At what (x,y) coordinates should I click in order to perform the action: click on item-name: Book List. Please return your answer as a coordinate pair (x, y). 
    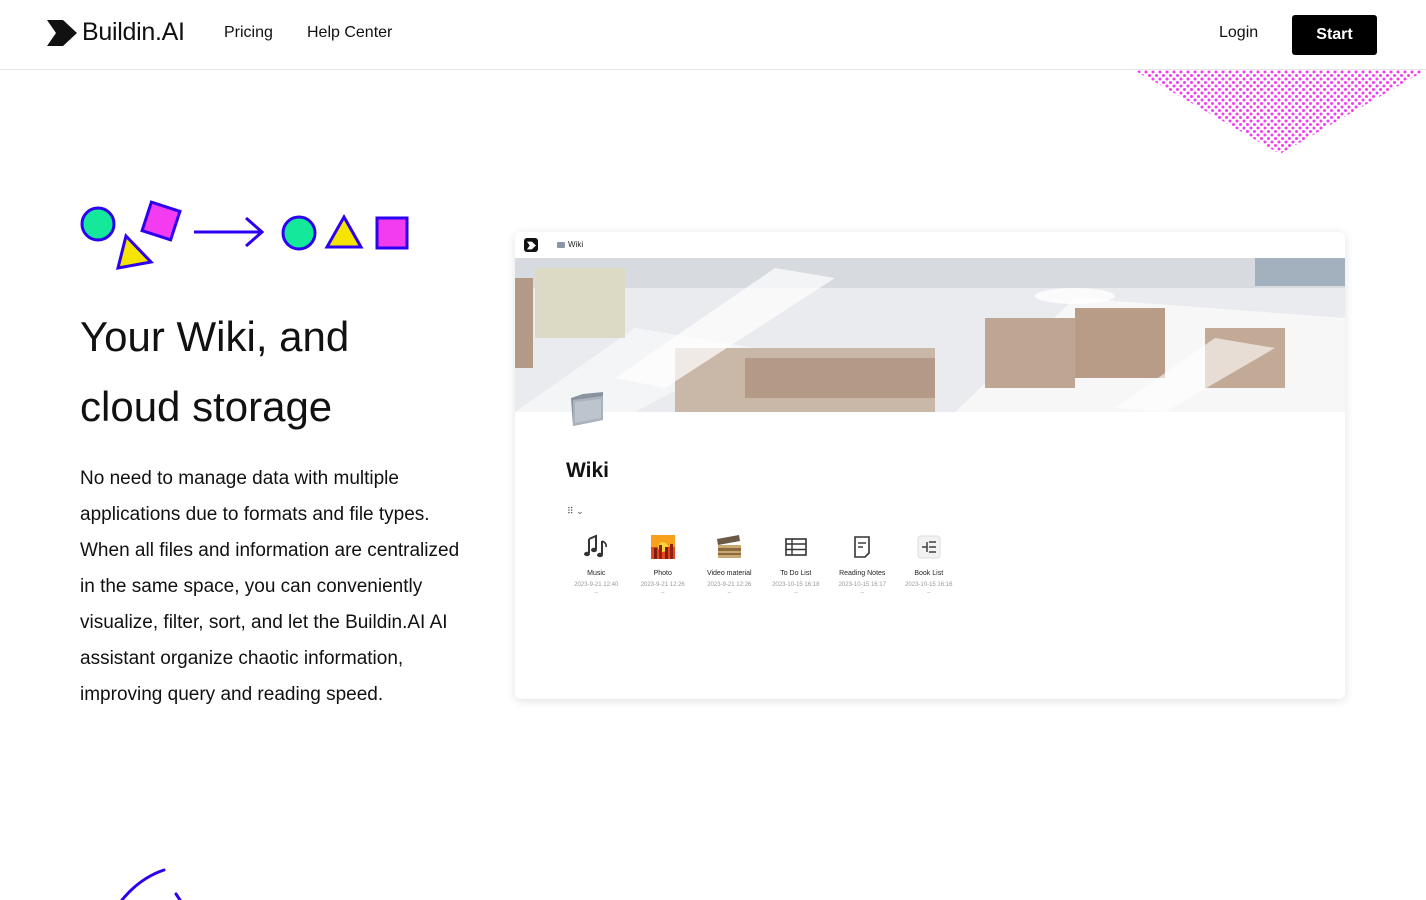
    Looking at the image, I should click on (929, 573).